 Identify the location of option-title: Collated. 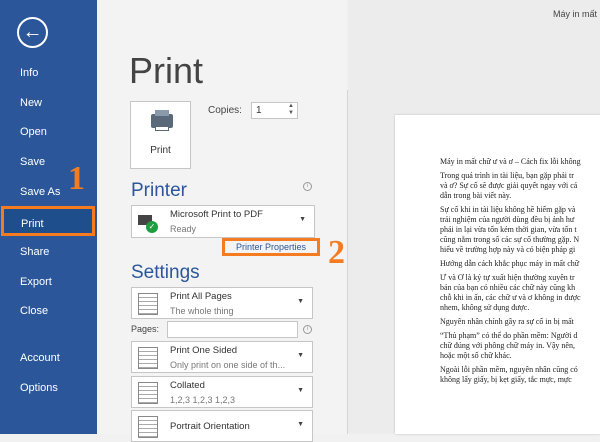
(187, 385).